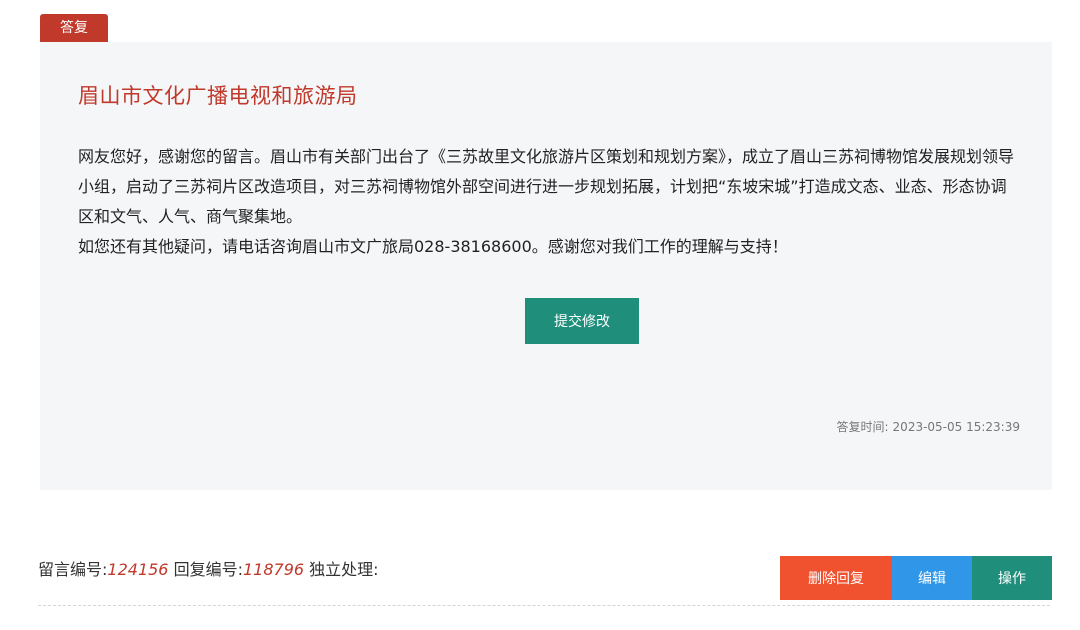 The image size is (1080, 630). What do you see at coordinates (544, 605) in the screenshot?
I see `divider` at bounding box center [544, 605].